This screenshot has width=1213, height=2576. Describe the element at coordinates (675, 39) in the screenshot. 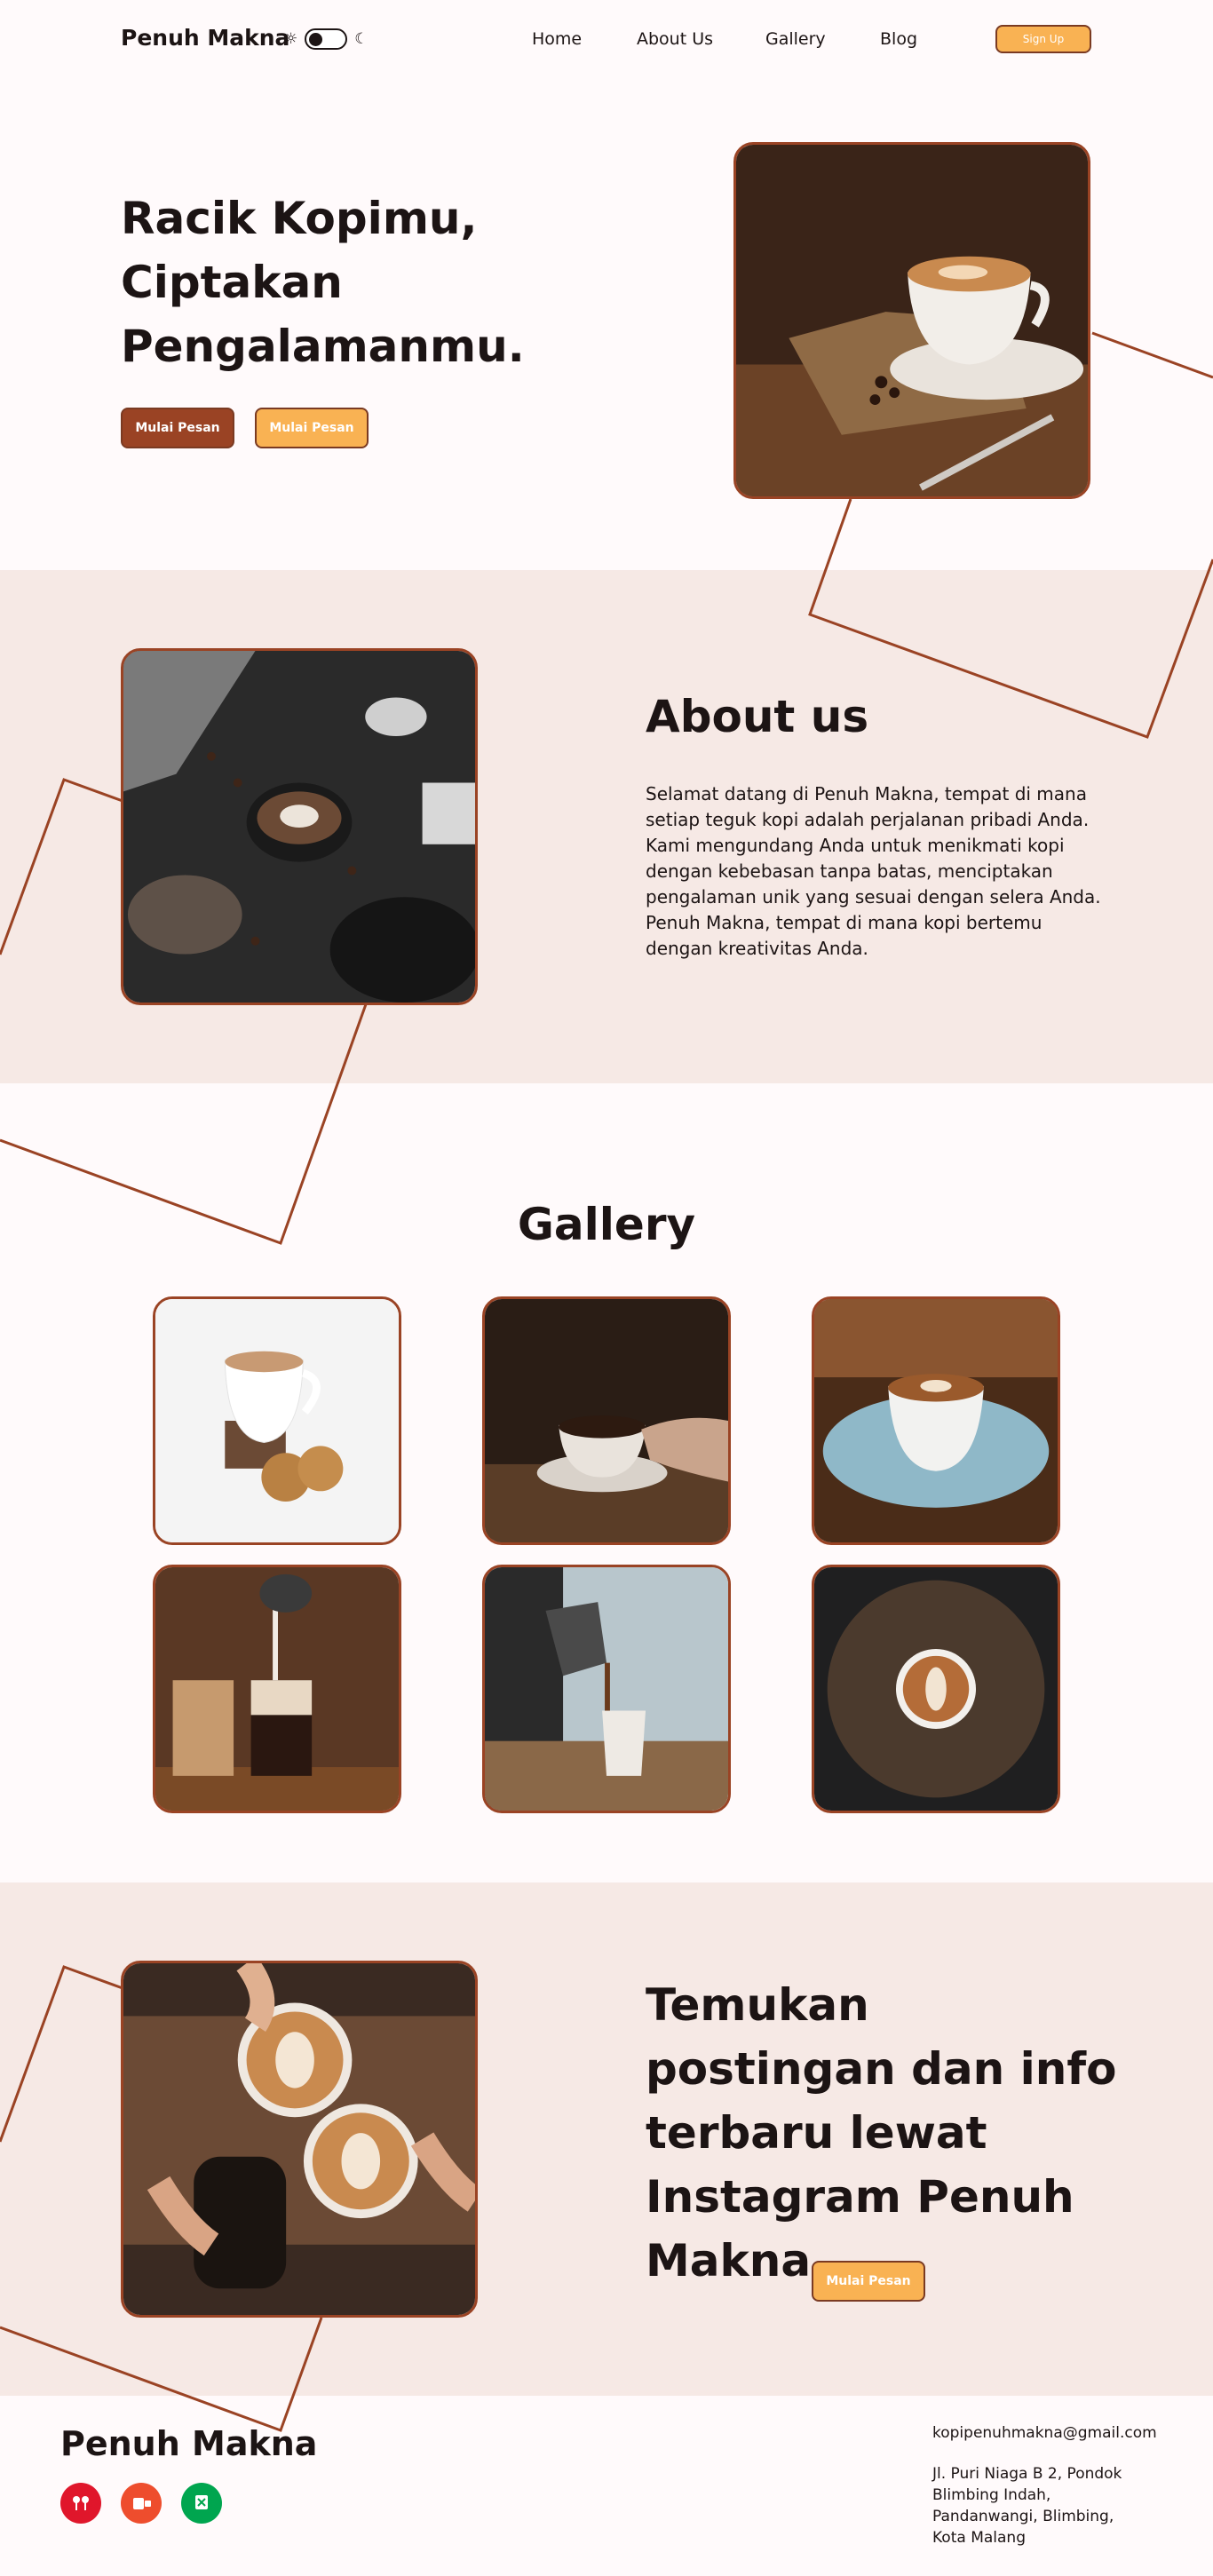

I see `nav-about-us: About Us` at that location.